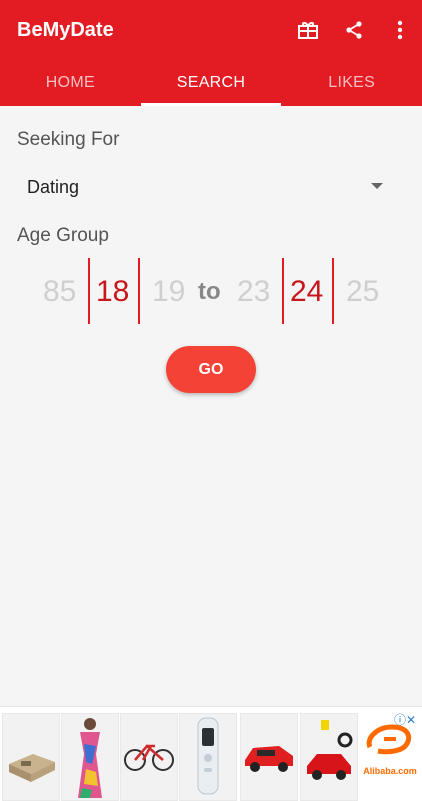 Image resolution: width=422 pixels, height=801 pixels. I want to click on app-actions, so click(354, 30).